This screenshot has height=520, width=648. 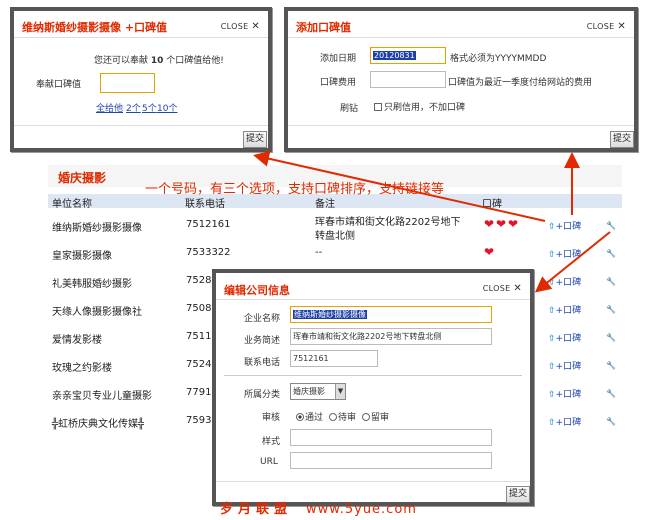 I want to click on close-icon: ✕, so click(x=517, y=288).